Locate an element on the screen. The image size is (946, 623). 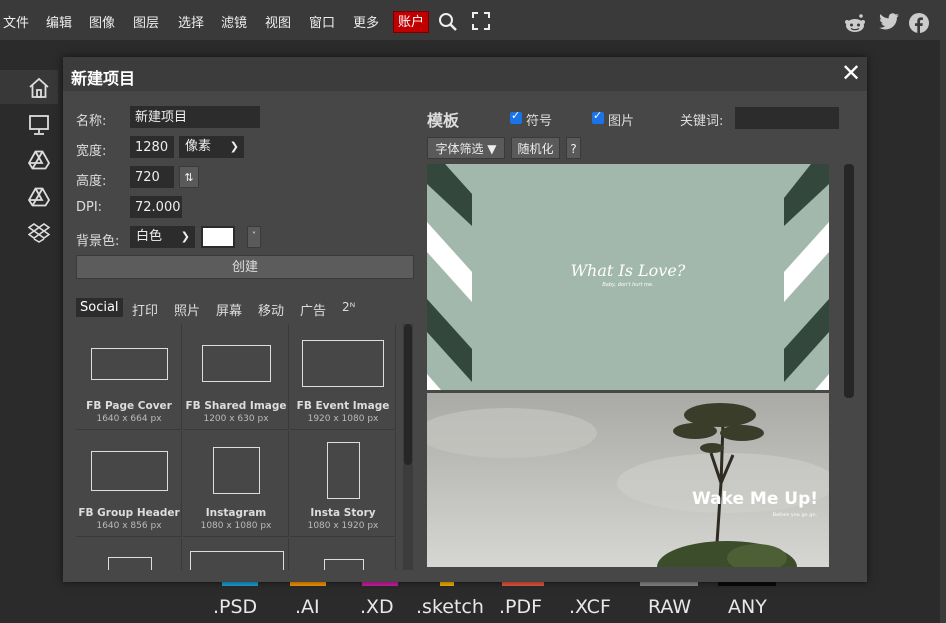
templates-scrollbar-thumb is located at coordinates (849, 281).